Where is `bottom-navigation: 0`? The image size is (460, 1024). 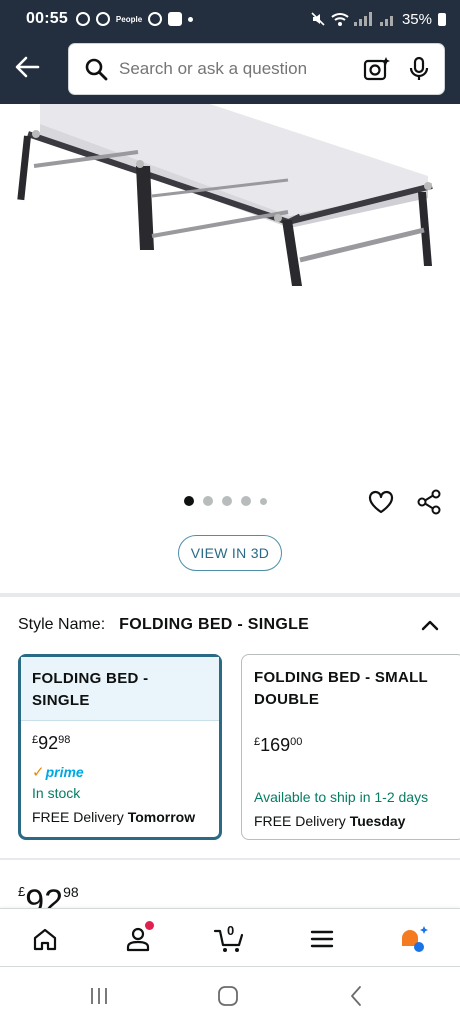
bottom-navigation: 0 is located at coordinates (230, 938).